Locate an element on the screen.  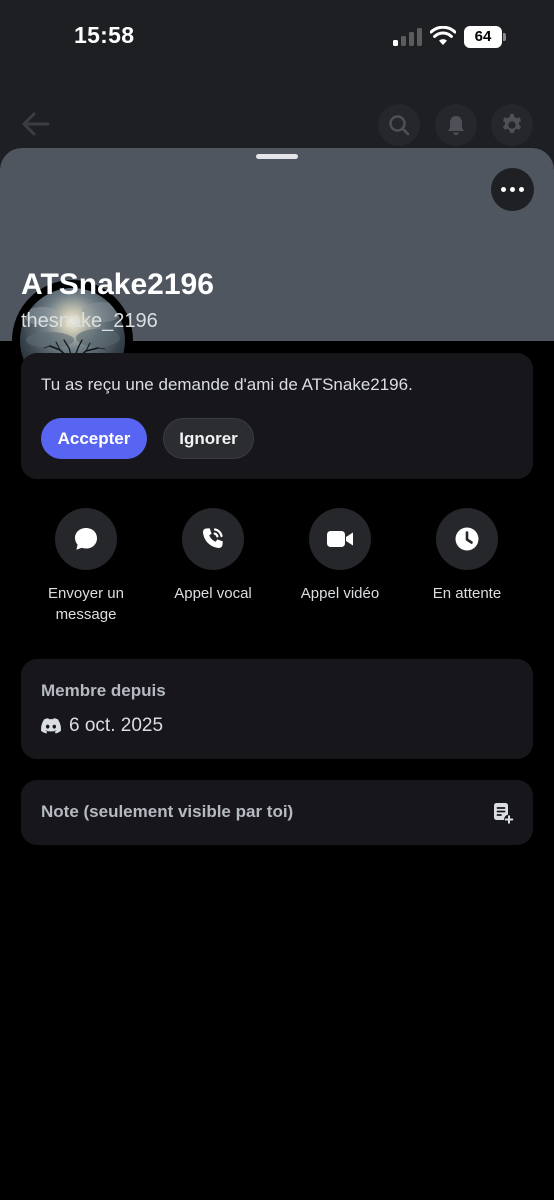
voice-call-label: Appel vocal is located at coordinates (213, 593).